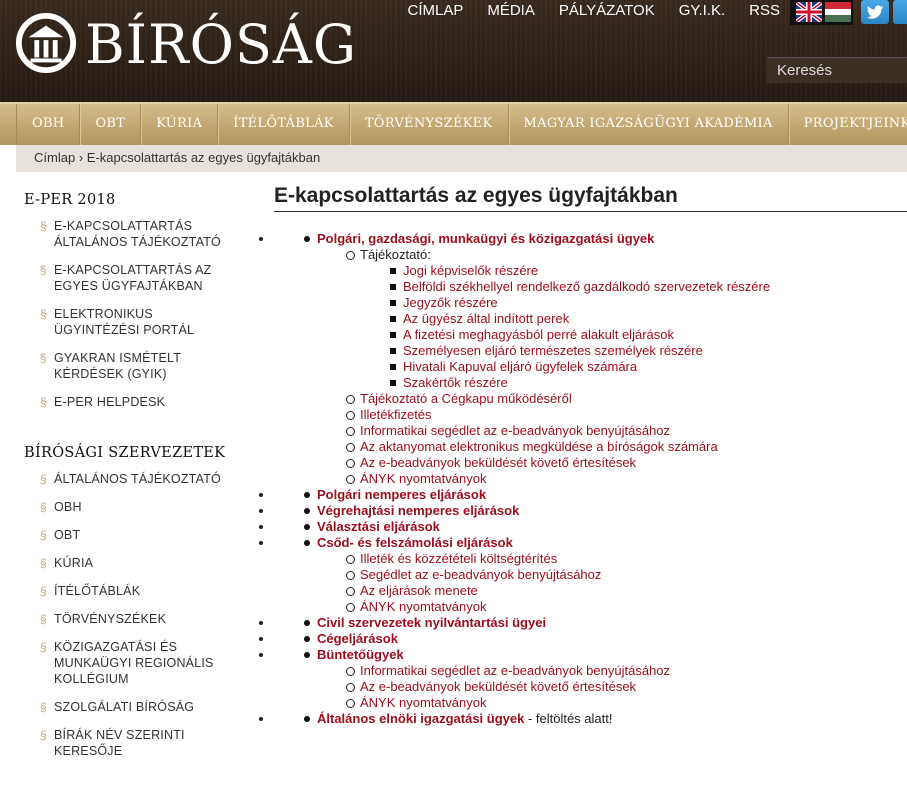 The image size is (907, 790). What do you see at coordinates (486, 318) in the screenshot?
I see `document-link: Az ügyész által indított perek` at bounding box center [486, 318].